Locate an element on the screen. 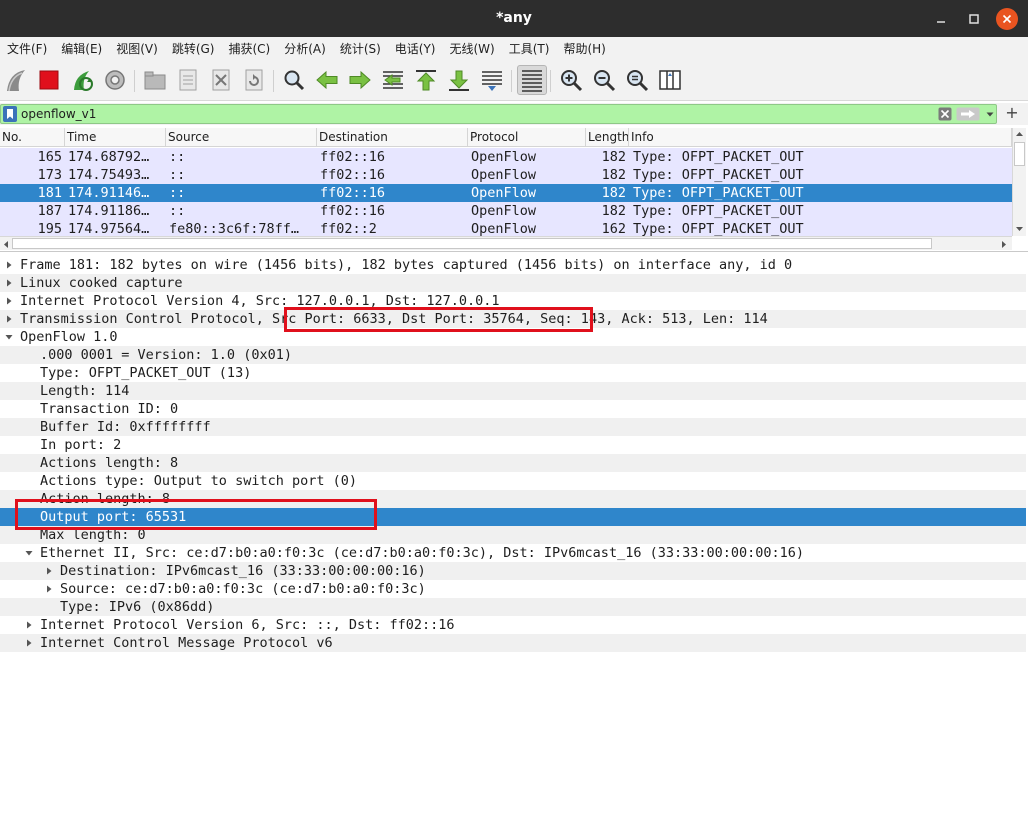 The image size is (1028, 819). bookmark-icon is located at coordinates (10, 114).